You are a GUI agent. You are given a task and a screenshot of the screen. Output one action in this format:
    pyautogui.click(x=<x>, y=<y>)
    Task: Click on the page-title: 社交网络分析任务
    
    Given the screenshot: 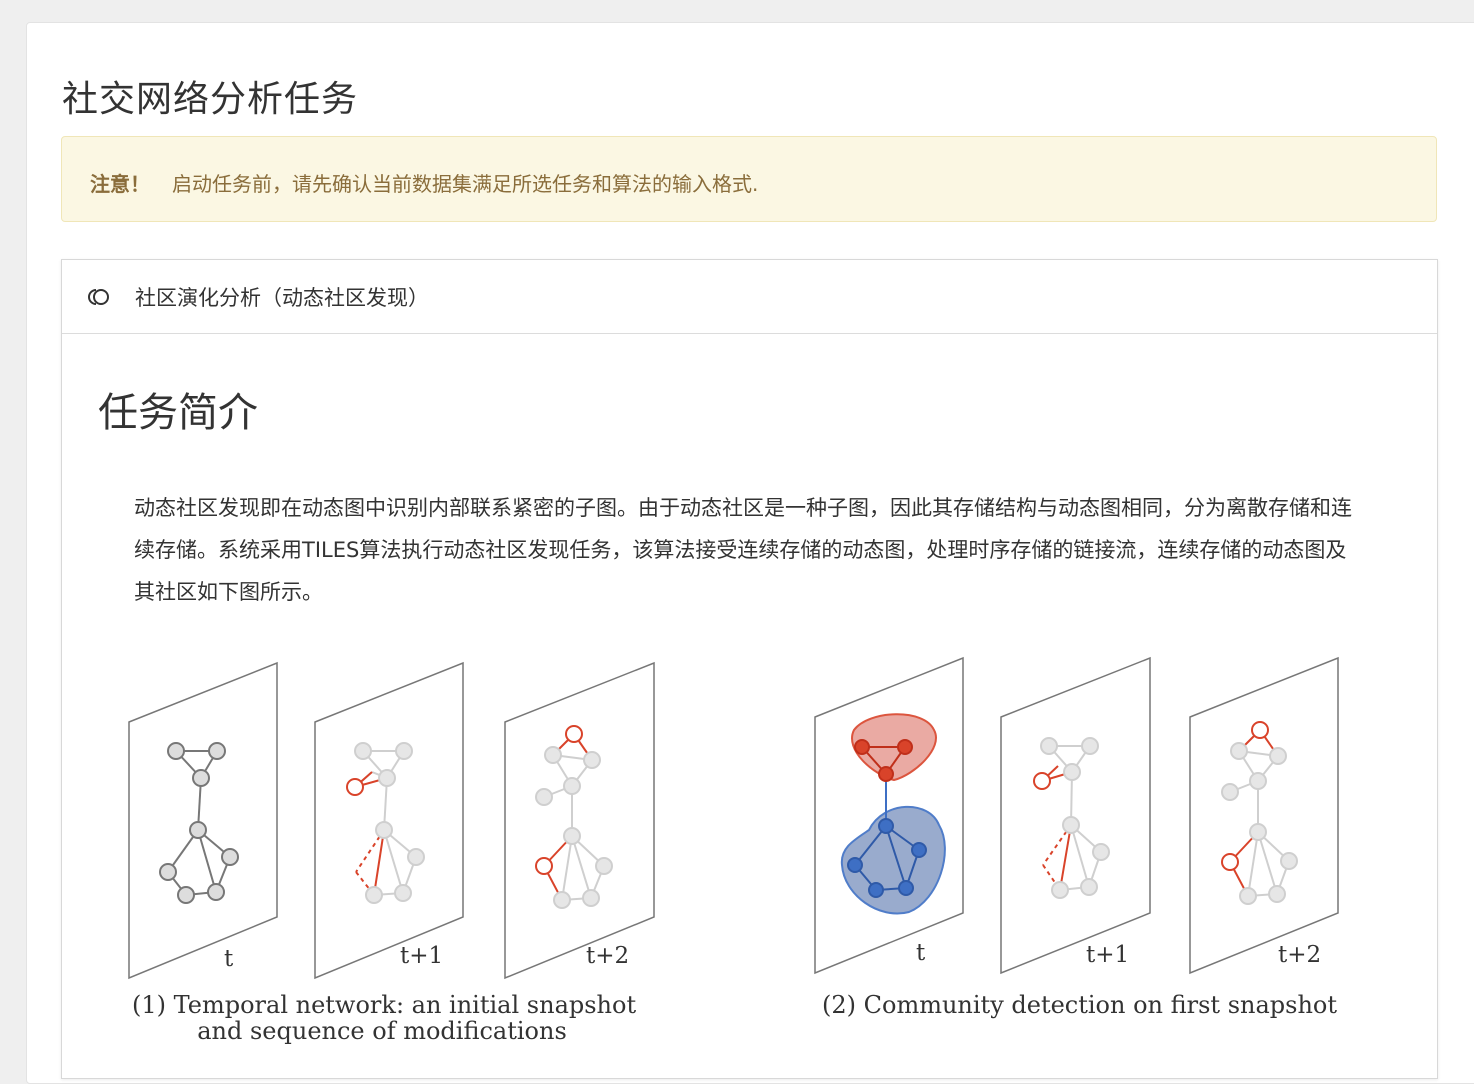 What is the action you would take?
    pyautogui.click(x=210, y=99)
    